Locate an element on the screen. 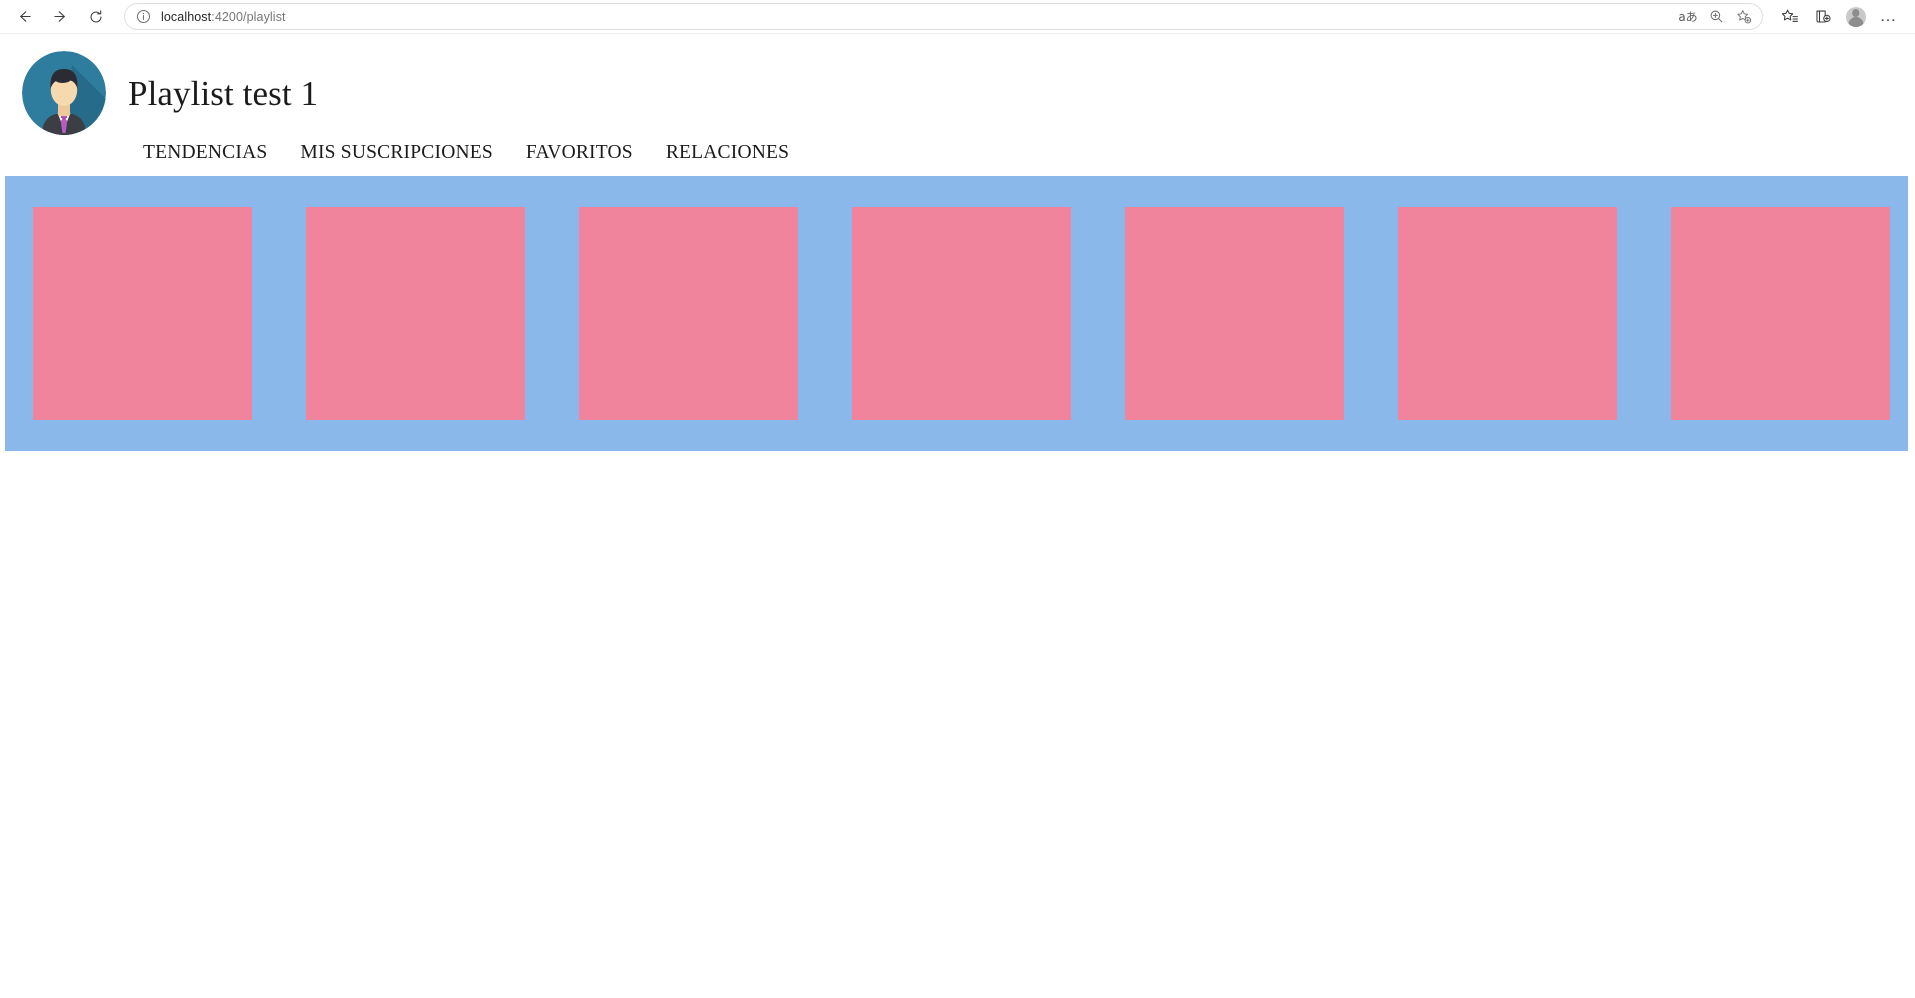 The width and height of the screenshot is (1915, 998). collections-plus-icon is located at coordinates (1823, 16).